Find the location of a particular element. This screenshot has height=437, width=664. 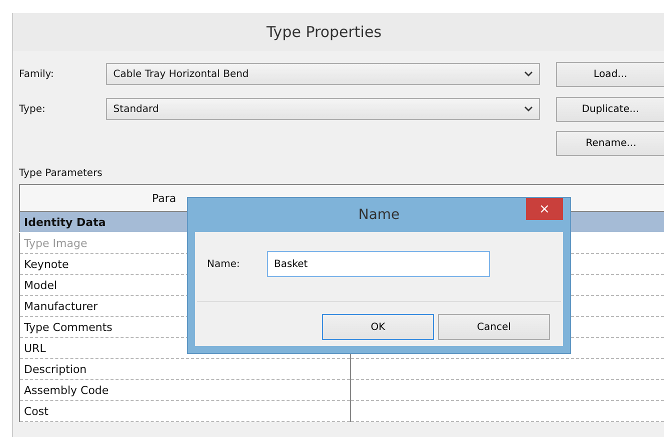

field-label: Name: is located at coordinates (224, 264).